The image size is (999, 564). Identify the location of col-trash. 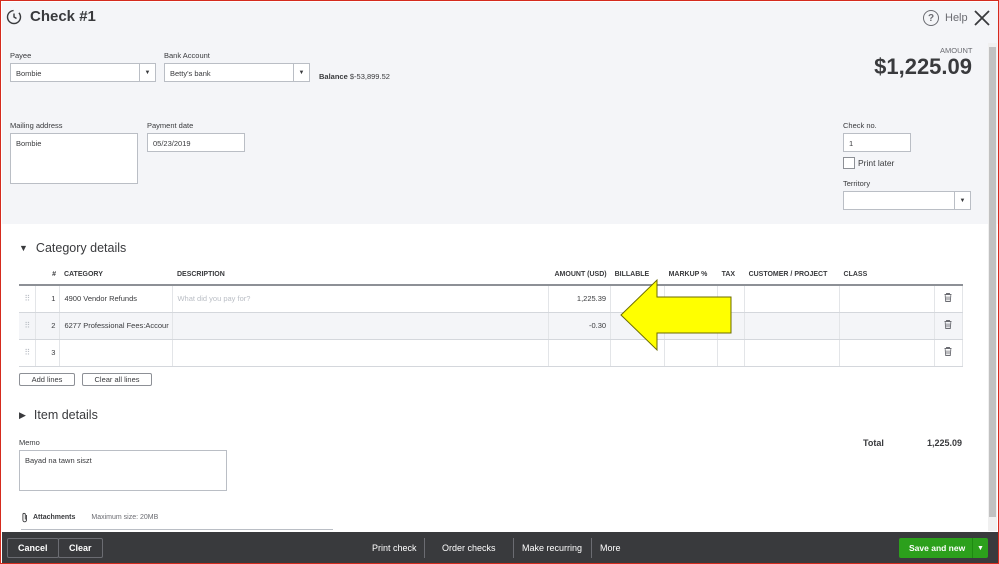
(948, 275).